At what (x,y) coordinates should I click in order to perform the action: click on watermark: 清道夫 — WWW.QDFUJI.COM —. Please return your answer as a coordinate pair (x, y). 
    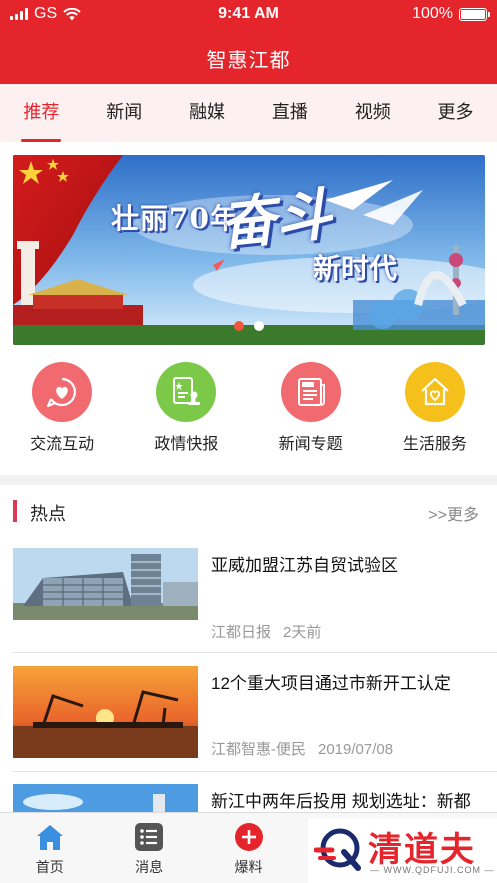
    Looking at the image, I should click on (402, 850).